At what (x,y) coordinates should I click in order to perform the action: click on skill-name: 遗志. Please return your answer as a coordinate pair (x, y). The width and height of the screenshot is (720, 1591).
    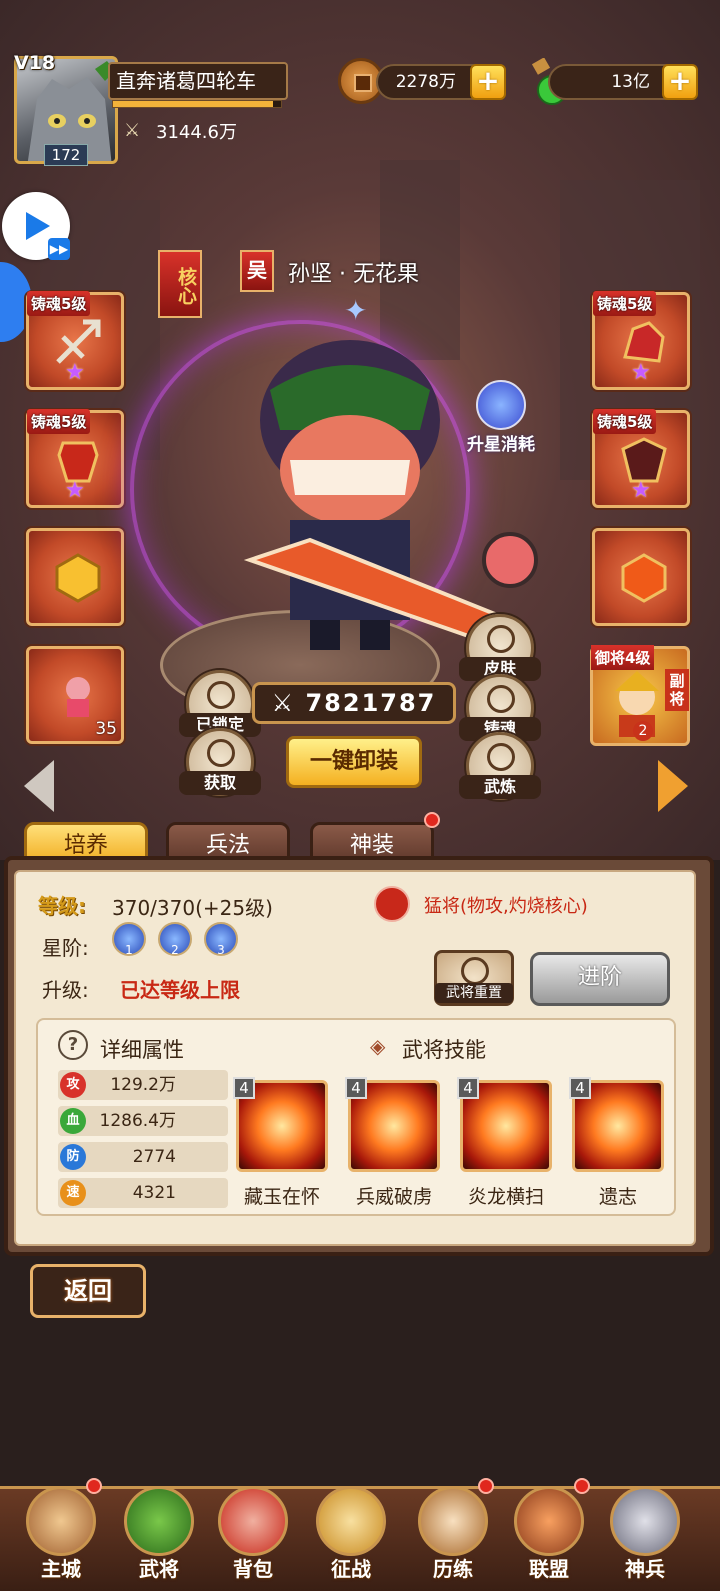
    Looking at the image, I should click on (617, 1197).